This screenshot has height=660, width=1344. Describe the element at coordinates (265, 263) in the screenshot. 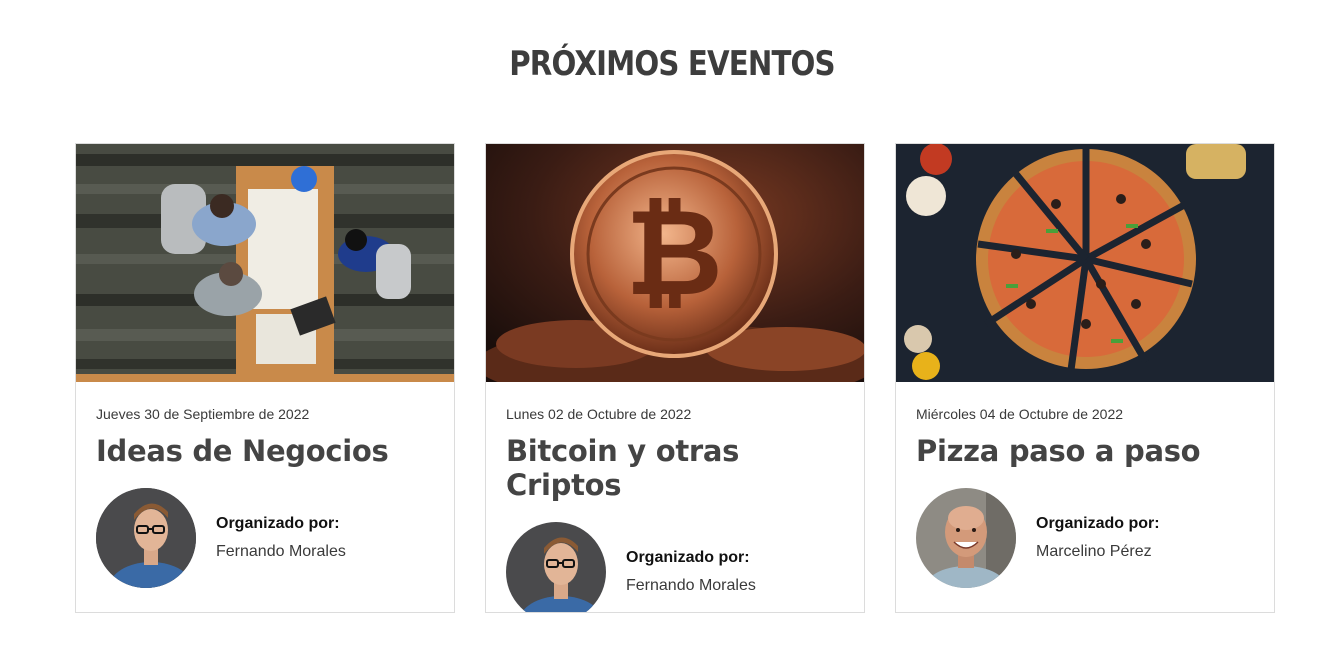

I see `event-image-business-meeting` at that location.